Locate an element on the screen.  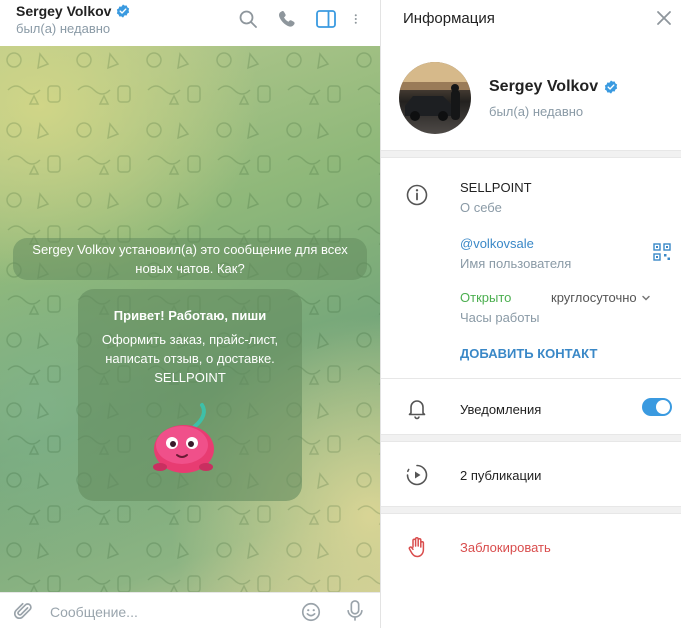
chat-title-row: Sergey Volkov is located at coordinates (73, 11).